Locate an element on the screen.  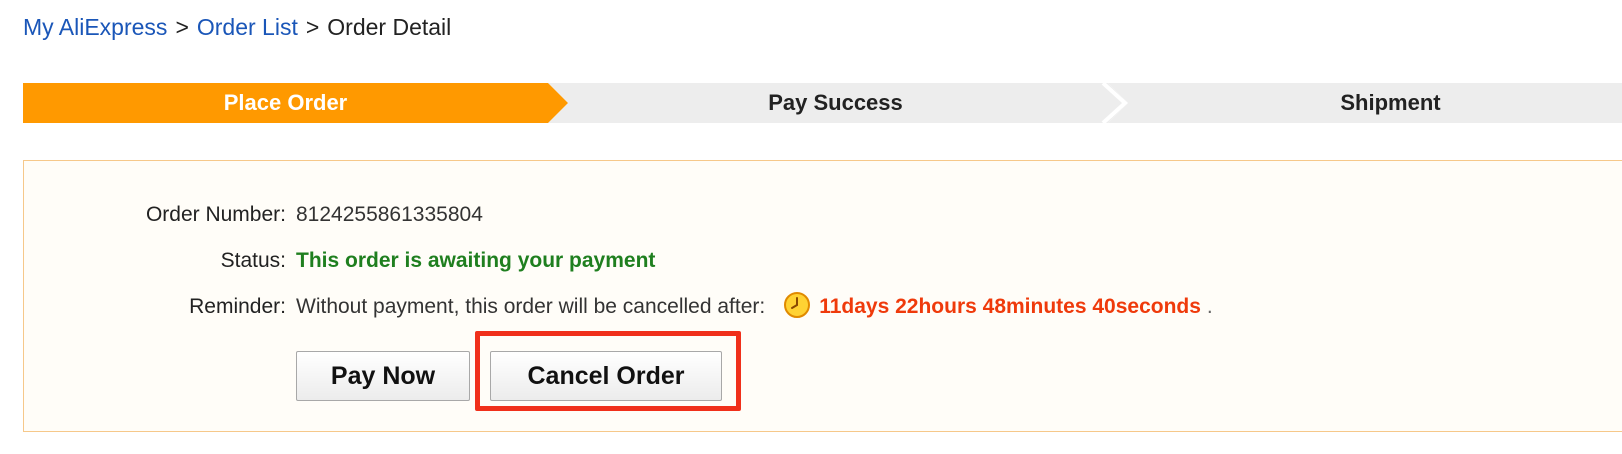
clock-icon is located at coordinates (797, 305).